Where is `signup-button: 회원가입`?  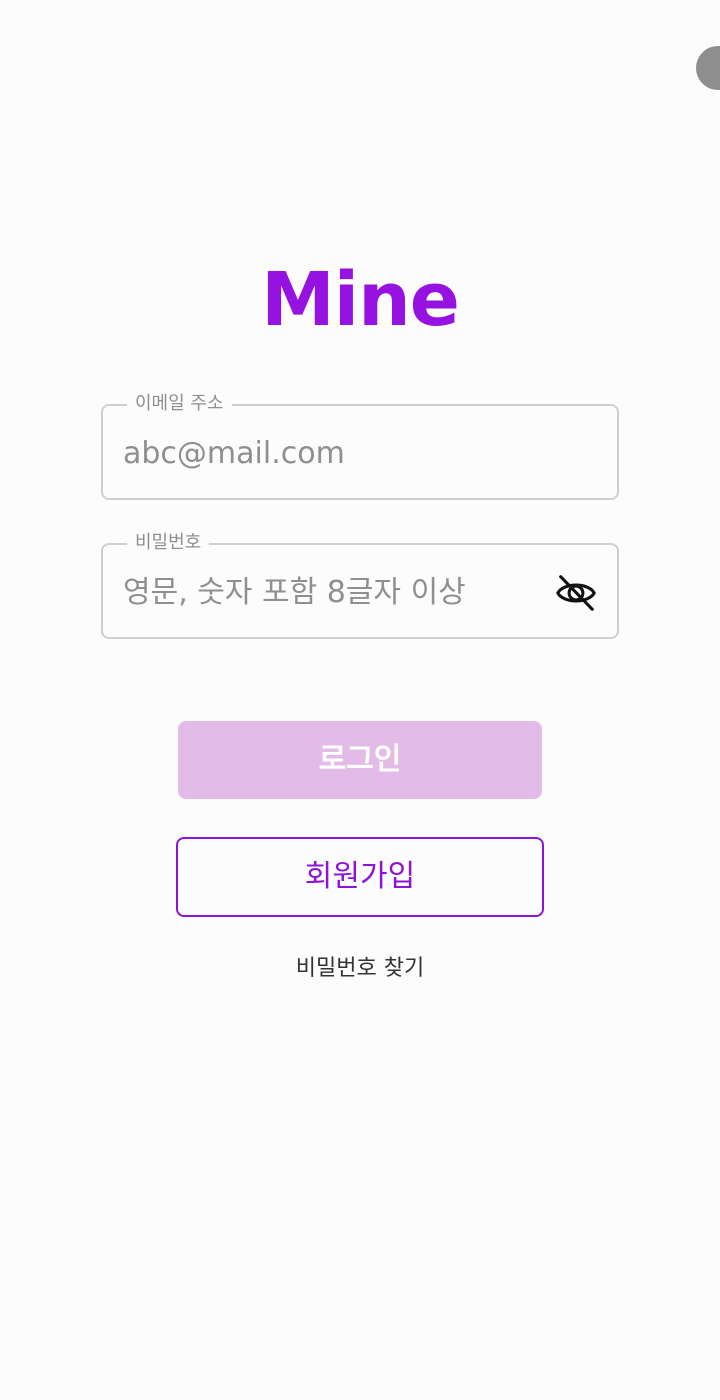
signup-button: 회원가입 is located at coordinates (360, 877).